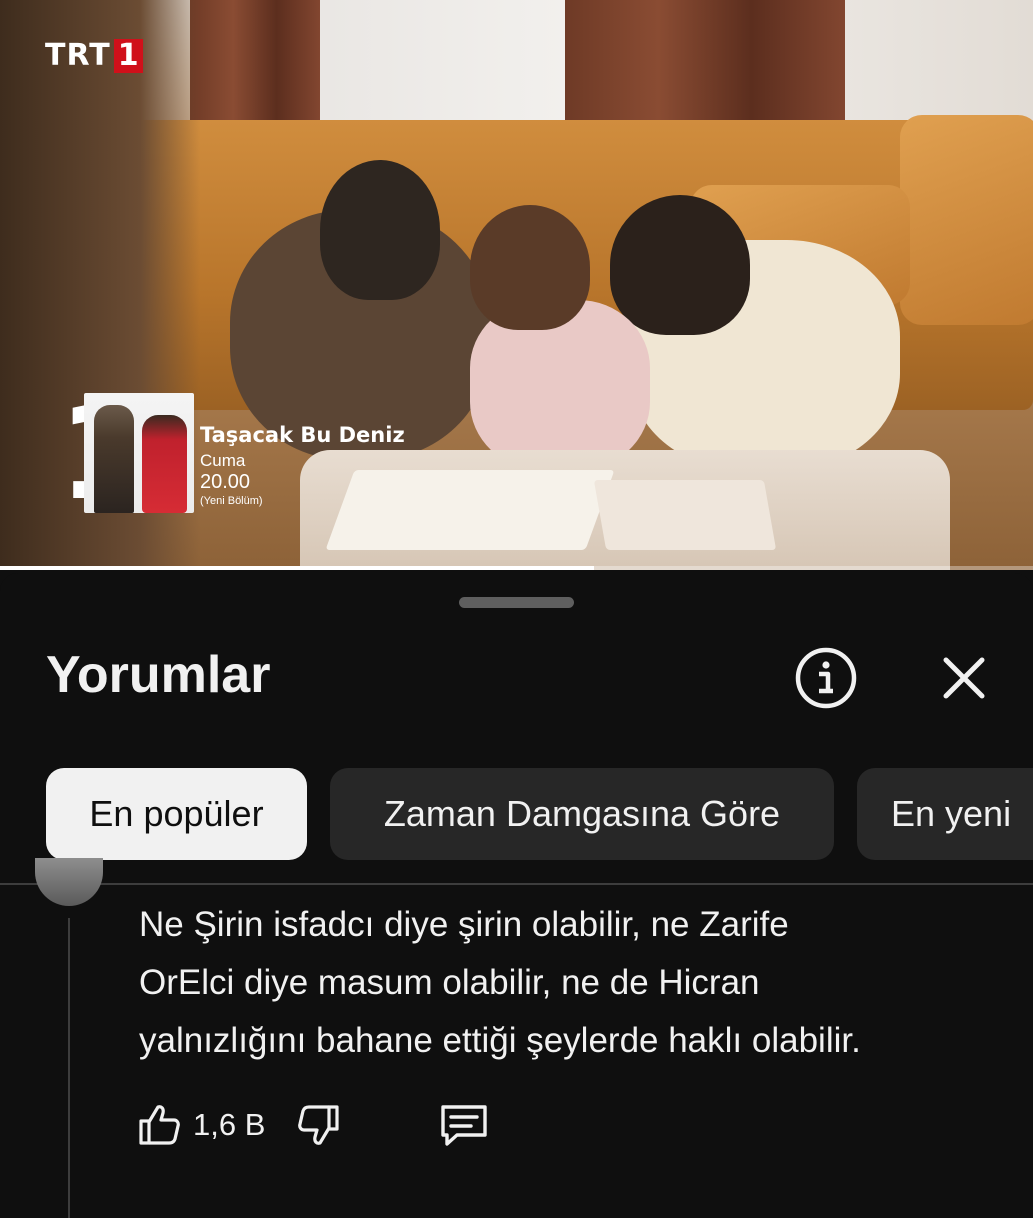  I want to click on reply-button, so click(464, 1125).